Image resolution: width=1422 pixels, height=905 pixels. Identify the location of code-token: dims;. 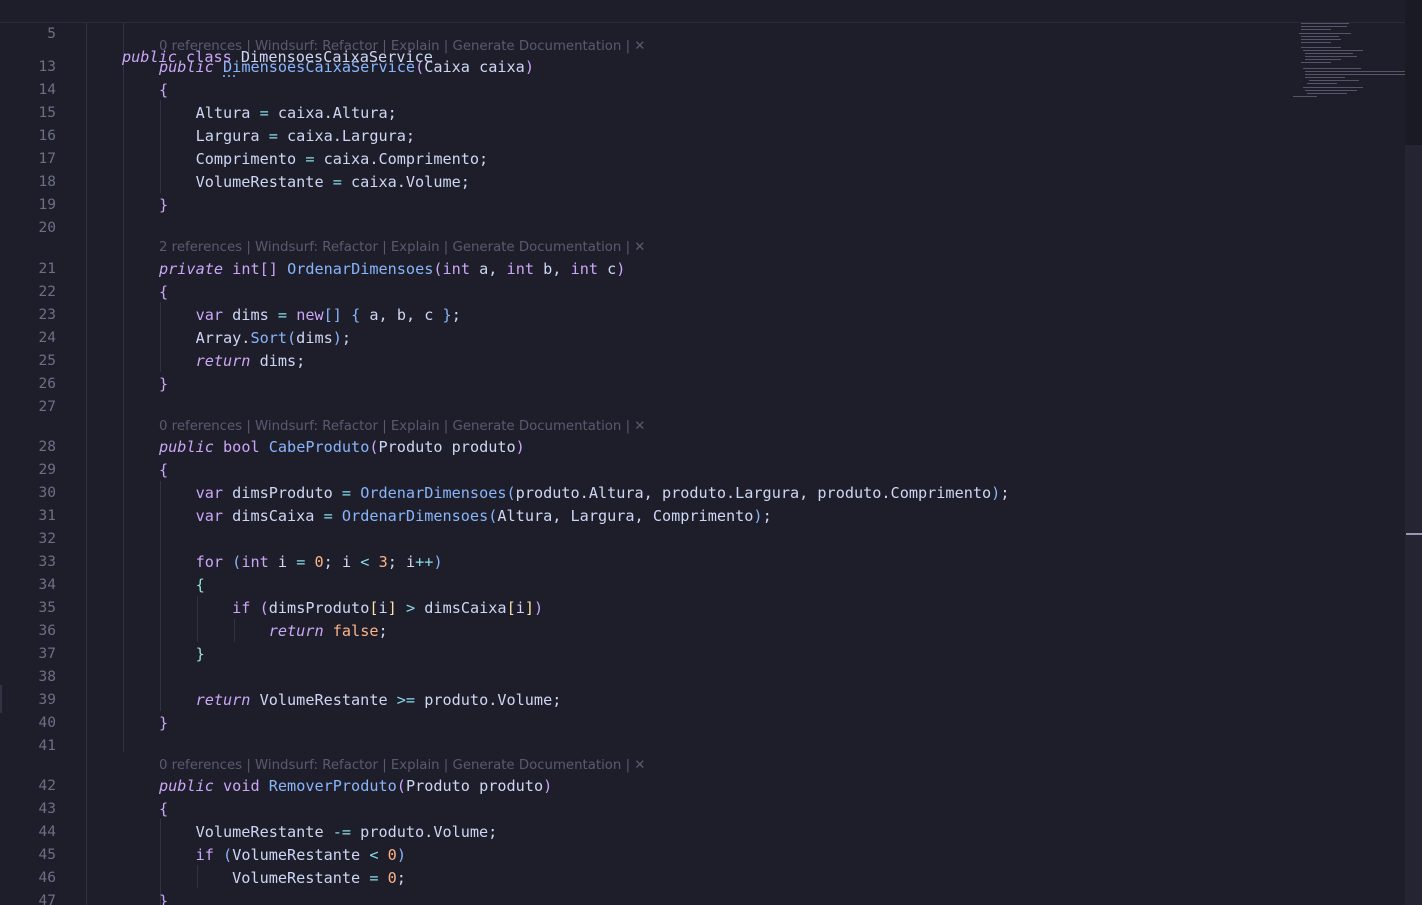
(278, 361).